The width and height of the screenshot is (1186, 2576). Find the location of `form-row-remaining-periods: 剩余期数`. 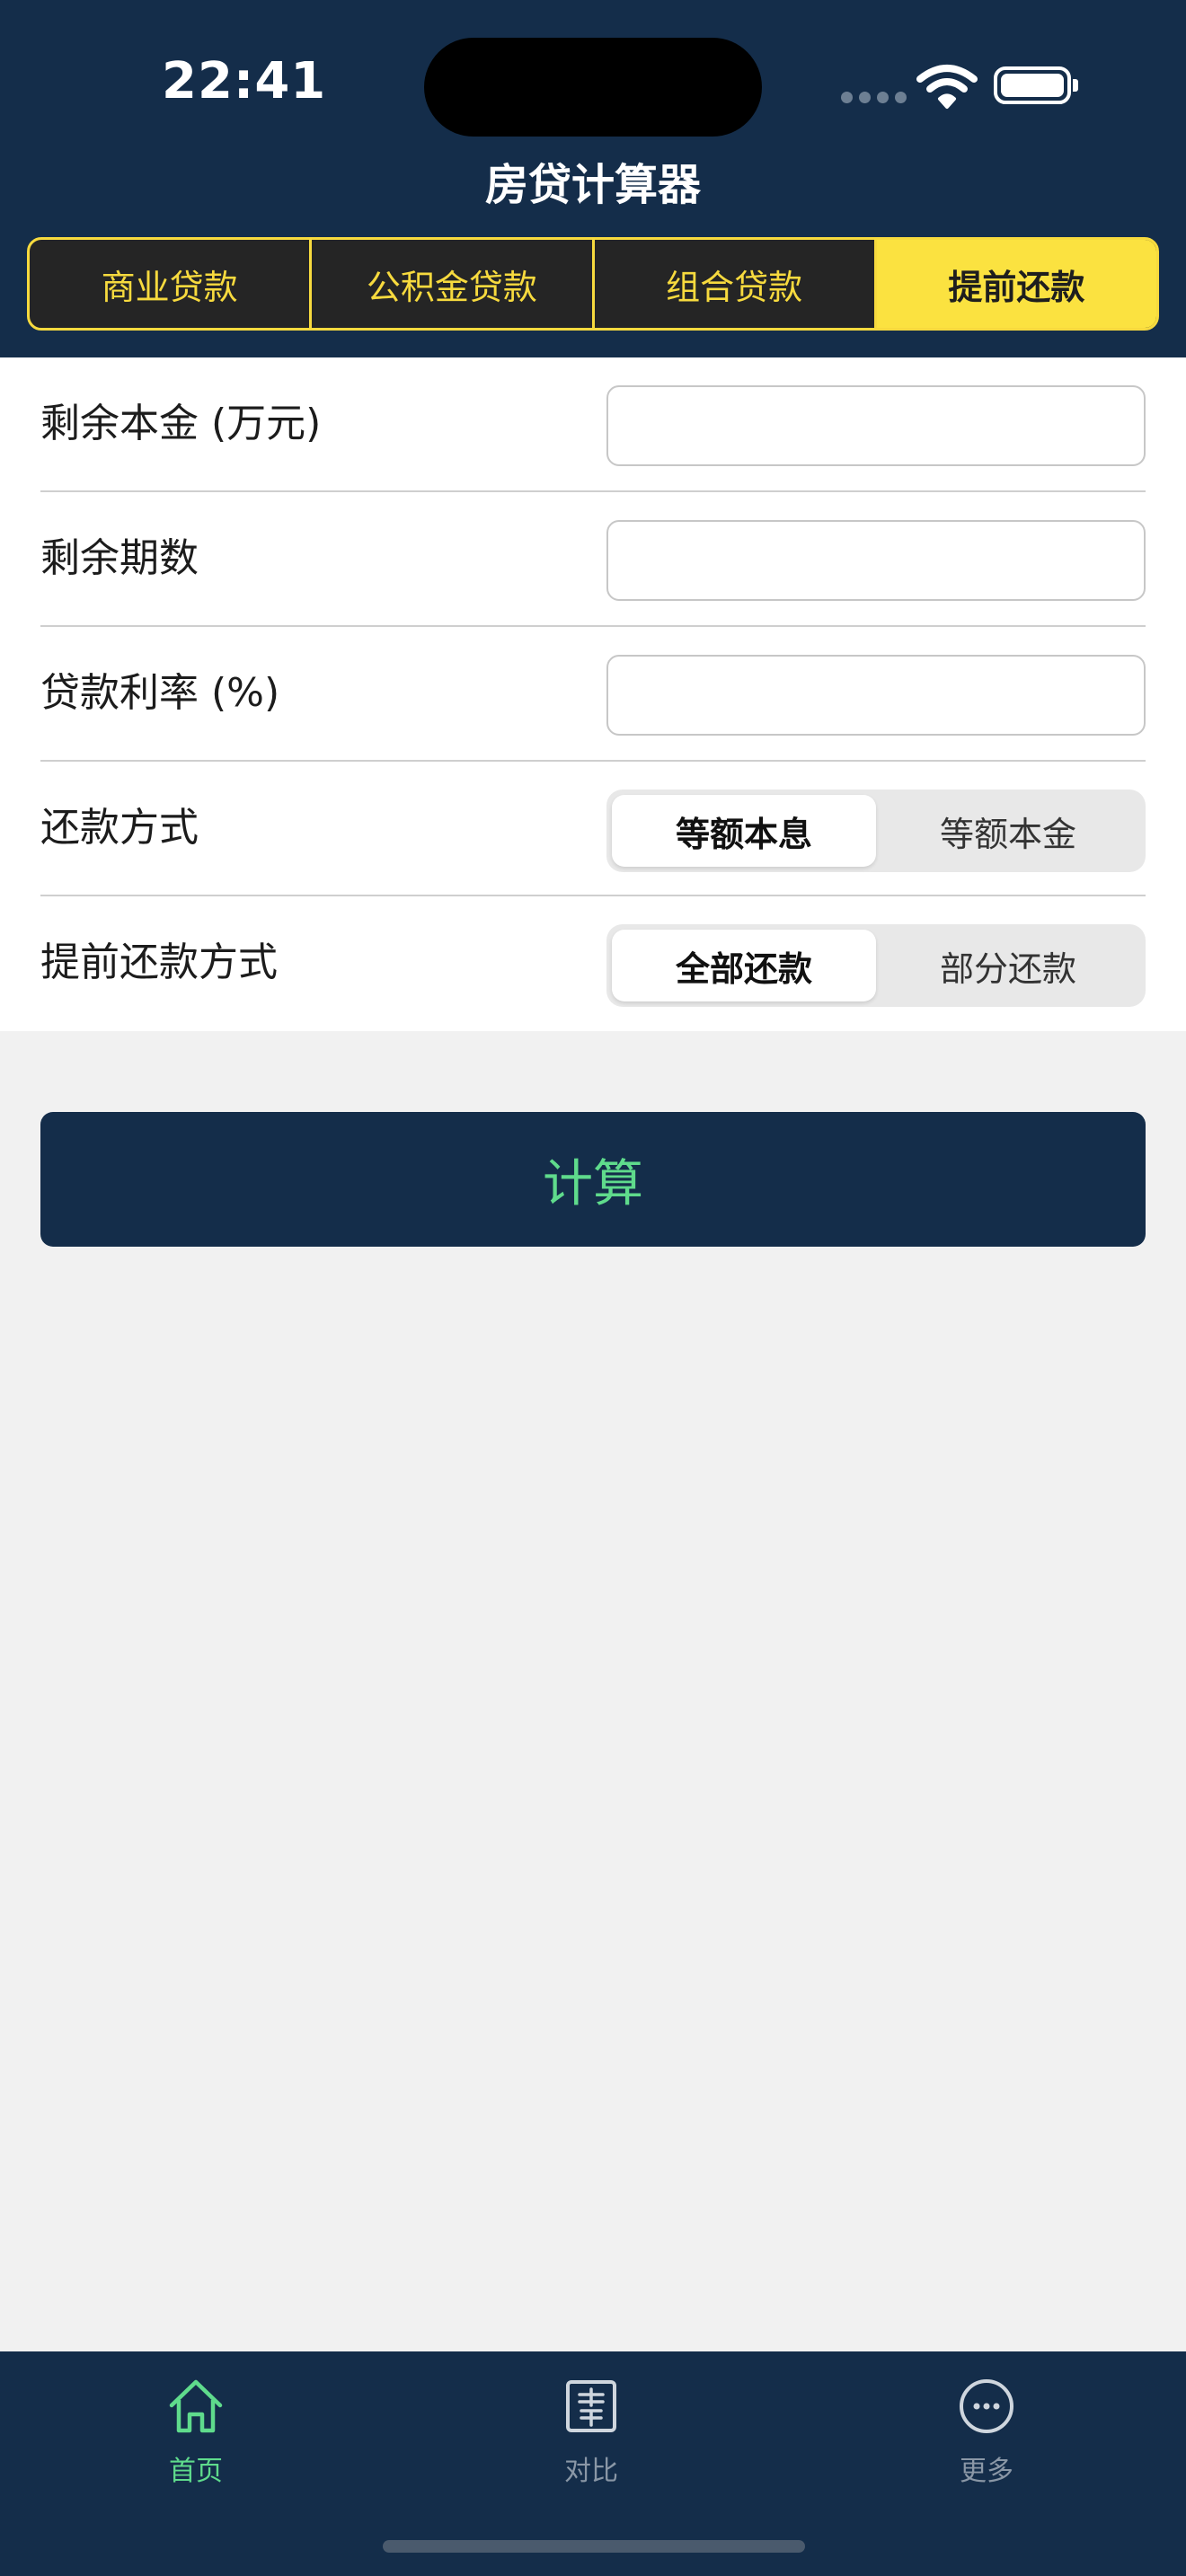

form-row-remaining-periods: 剩余期数 is located at coordinates (593, 559).